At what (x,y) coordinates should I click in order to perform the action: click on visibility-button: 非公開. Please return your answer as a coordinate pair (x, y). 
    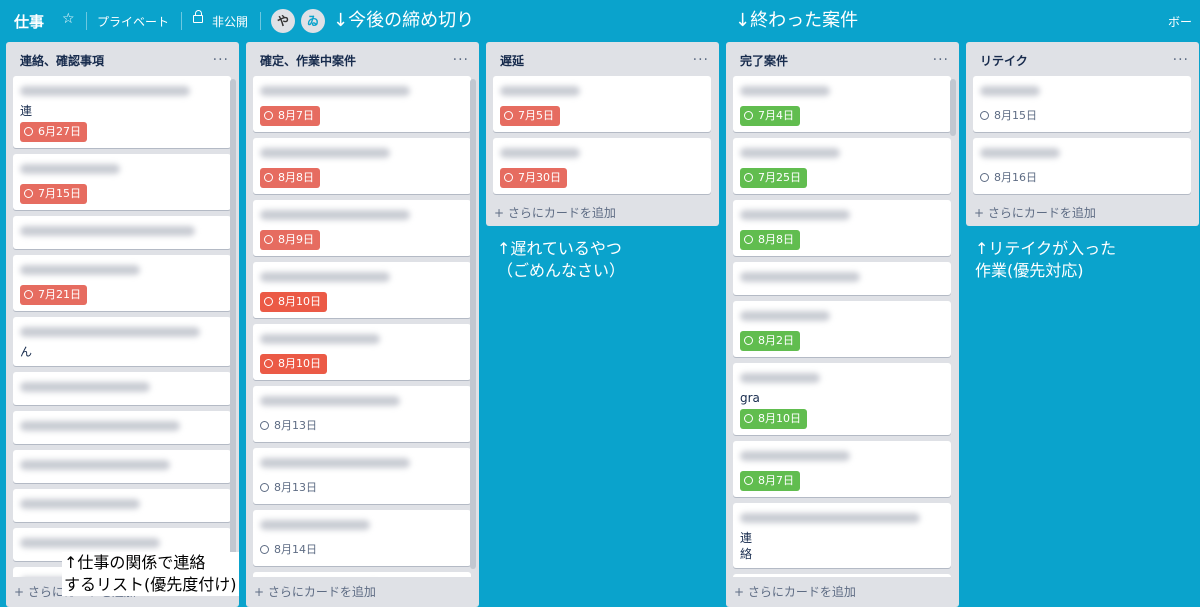
    Looking at the image, I should click on (230, 21).